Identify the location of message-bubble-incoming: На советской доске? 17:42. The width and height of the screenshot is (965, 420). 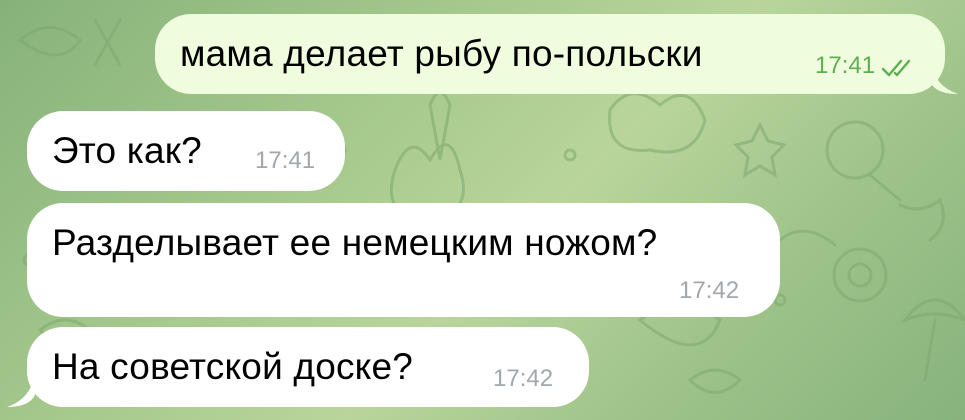
(308, 367).